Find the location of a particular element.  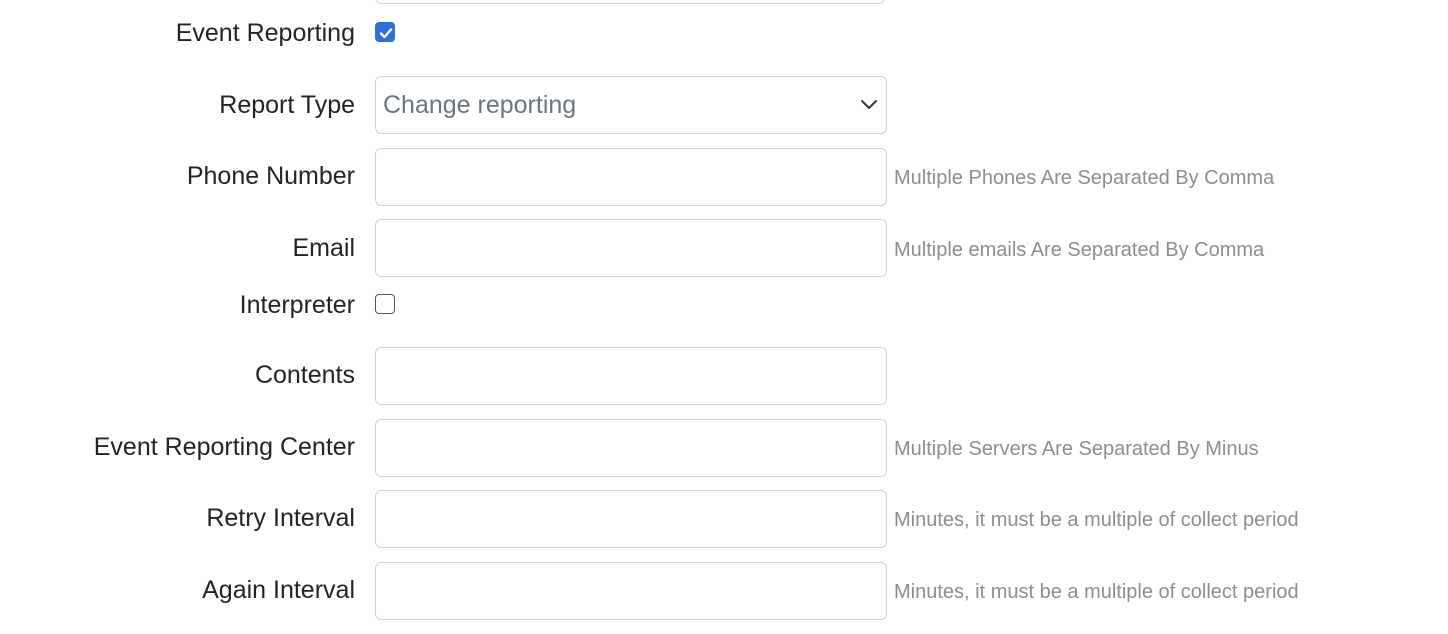

report-type-select: Change reporting is located at coordinates (631, 105).